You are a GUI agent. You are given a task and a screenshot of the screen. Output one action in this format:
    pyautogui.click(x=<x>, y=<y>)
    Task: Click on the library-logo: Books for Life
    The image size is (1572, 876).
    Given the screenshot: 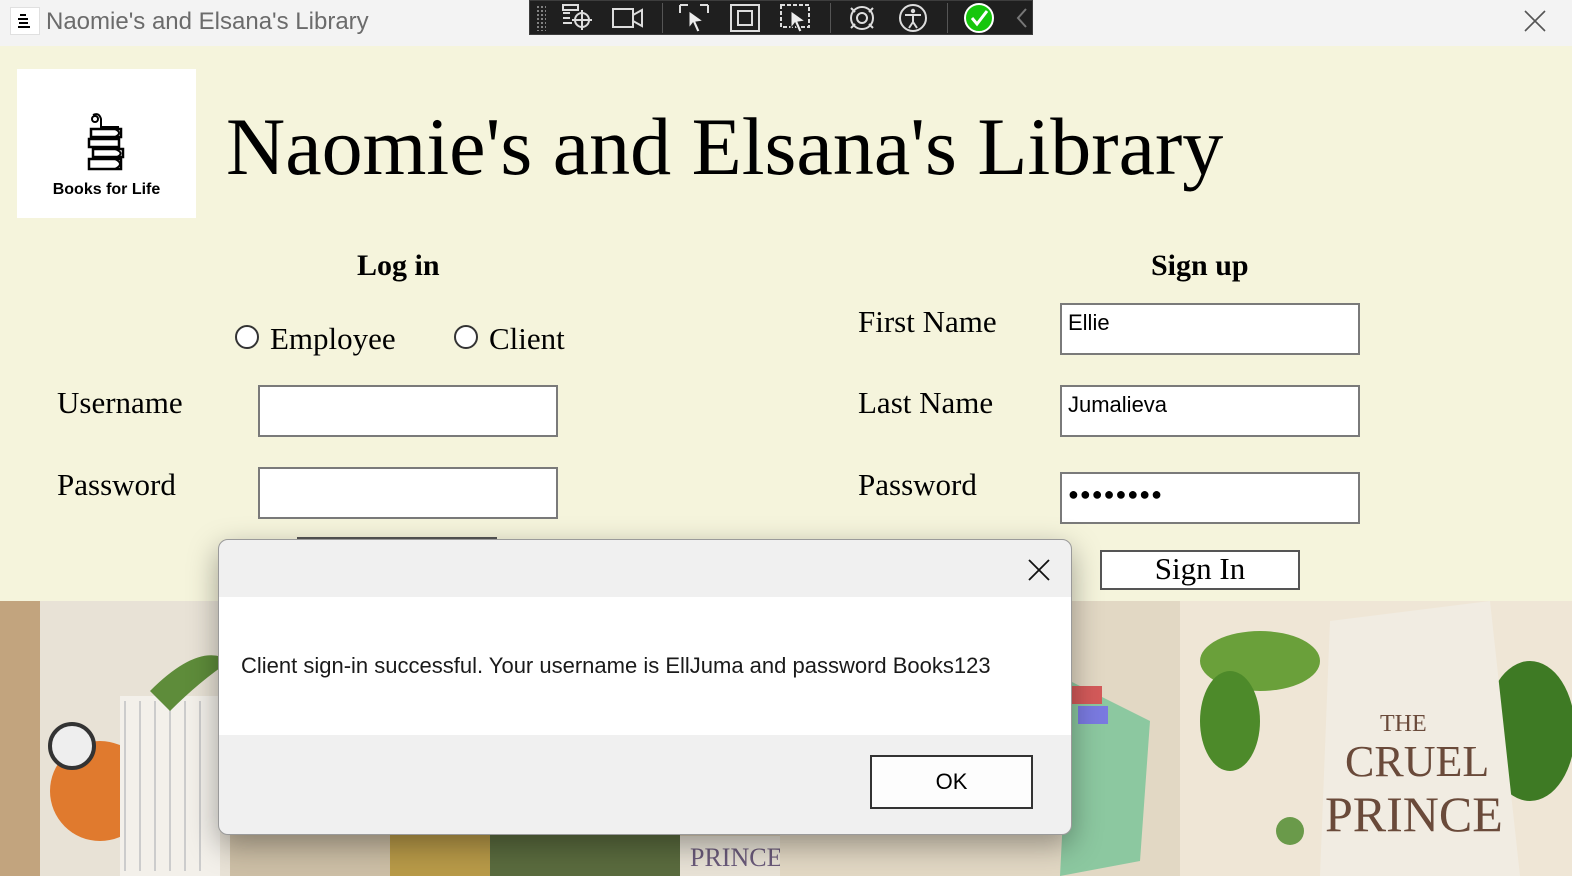 What is the action you would take?
    pyautogui.click(x=106, y=143)
    